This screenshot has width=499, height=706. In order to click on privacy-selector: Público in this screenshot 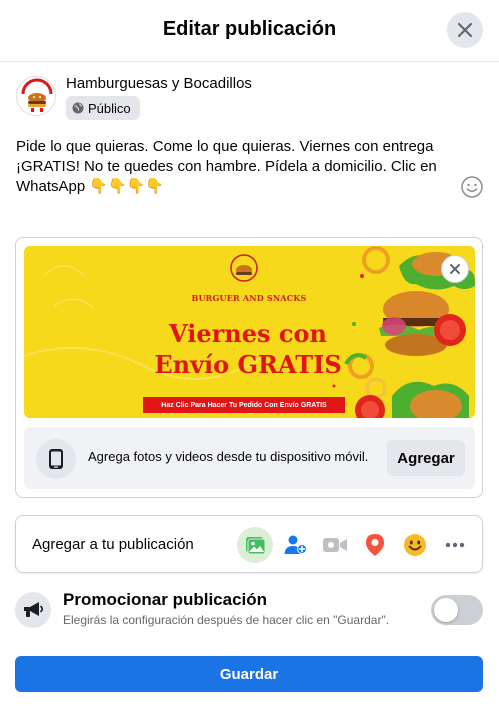, I will do `click(103, 108)`.